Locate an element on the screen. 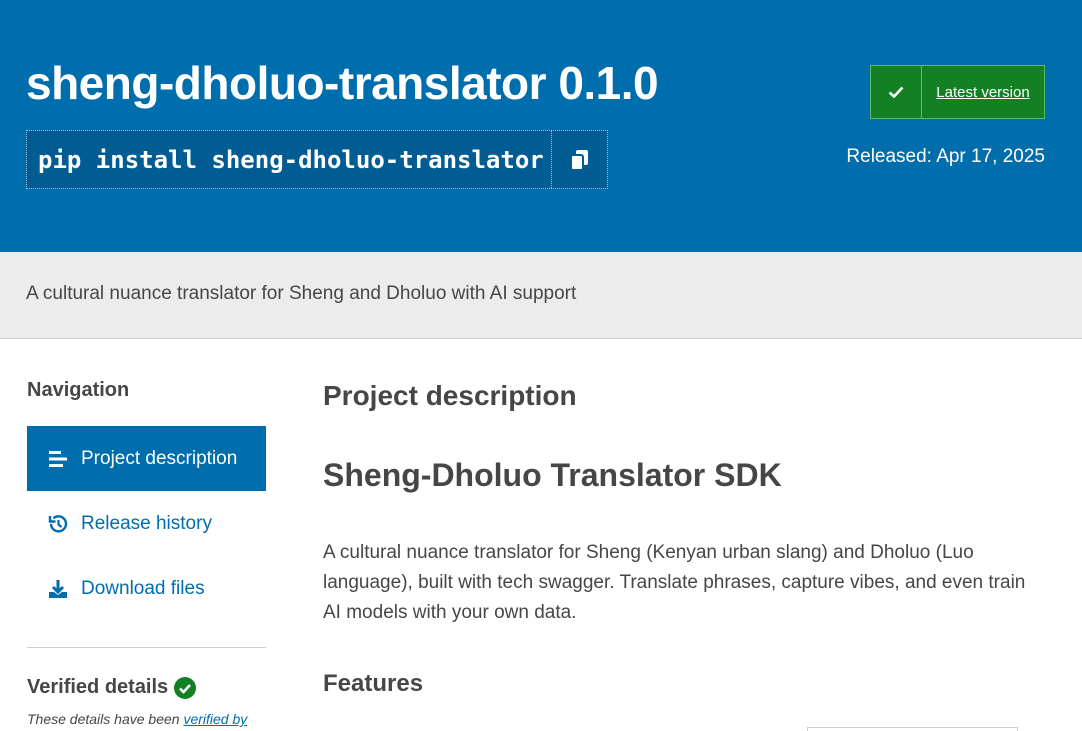 The image size is (1082, 731). pip-command: pip install sheng-dholuo-translator is located at coordinates (289, 159).